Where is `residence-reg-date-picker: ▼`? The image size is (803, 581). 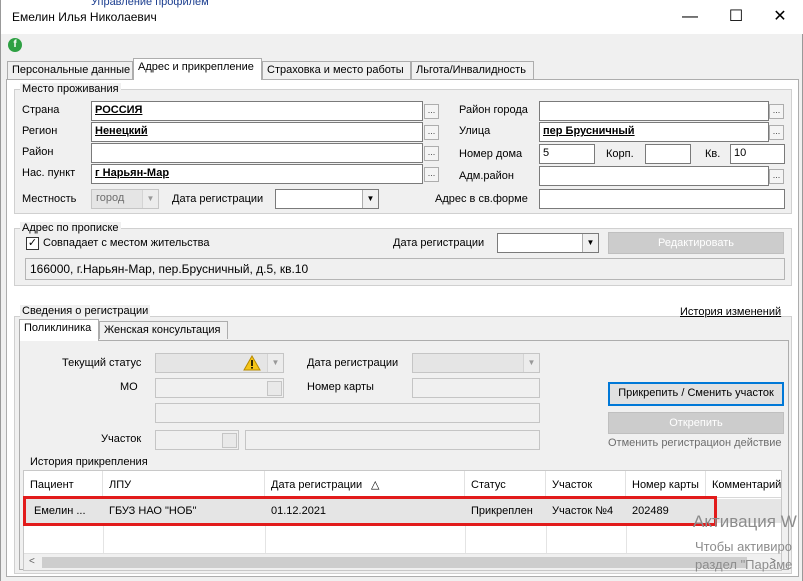
residence-reg-date-picker: ▼ is located at coordinates (327, 199).